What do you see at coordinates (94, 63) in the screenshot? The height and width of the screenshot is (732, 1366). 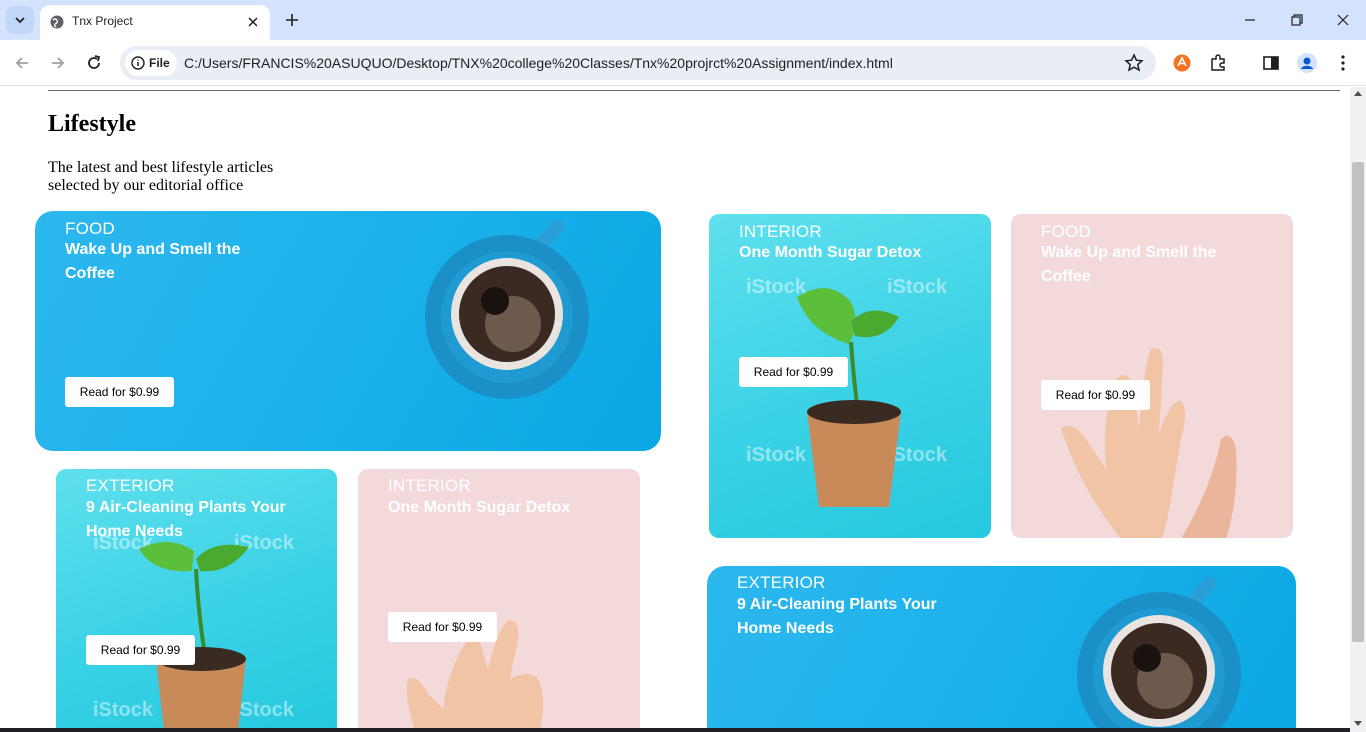 I see `reload-icon` at bounding box center [94, 63].